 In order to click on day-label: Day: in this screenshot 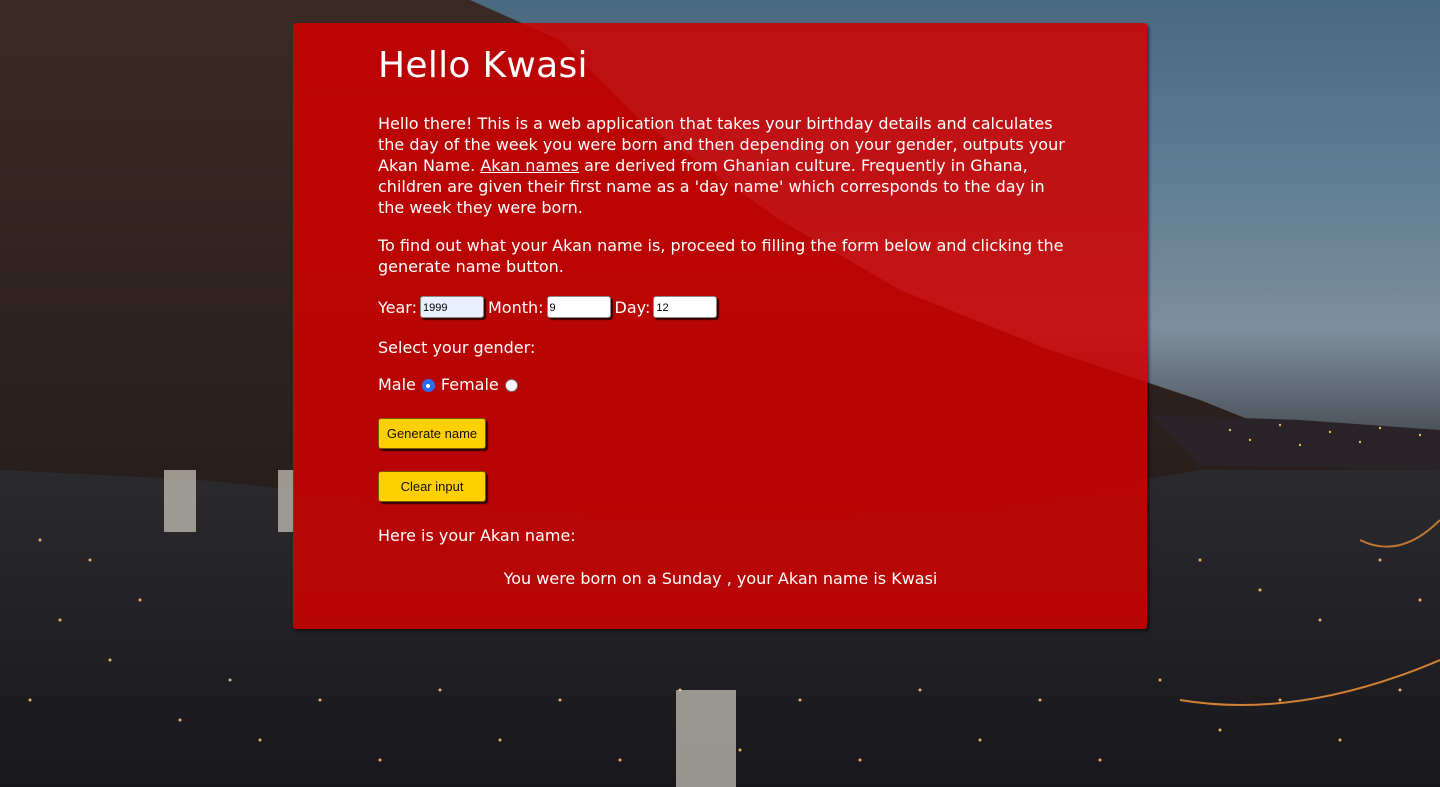, I will do `click(632, 307)`.